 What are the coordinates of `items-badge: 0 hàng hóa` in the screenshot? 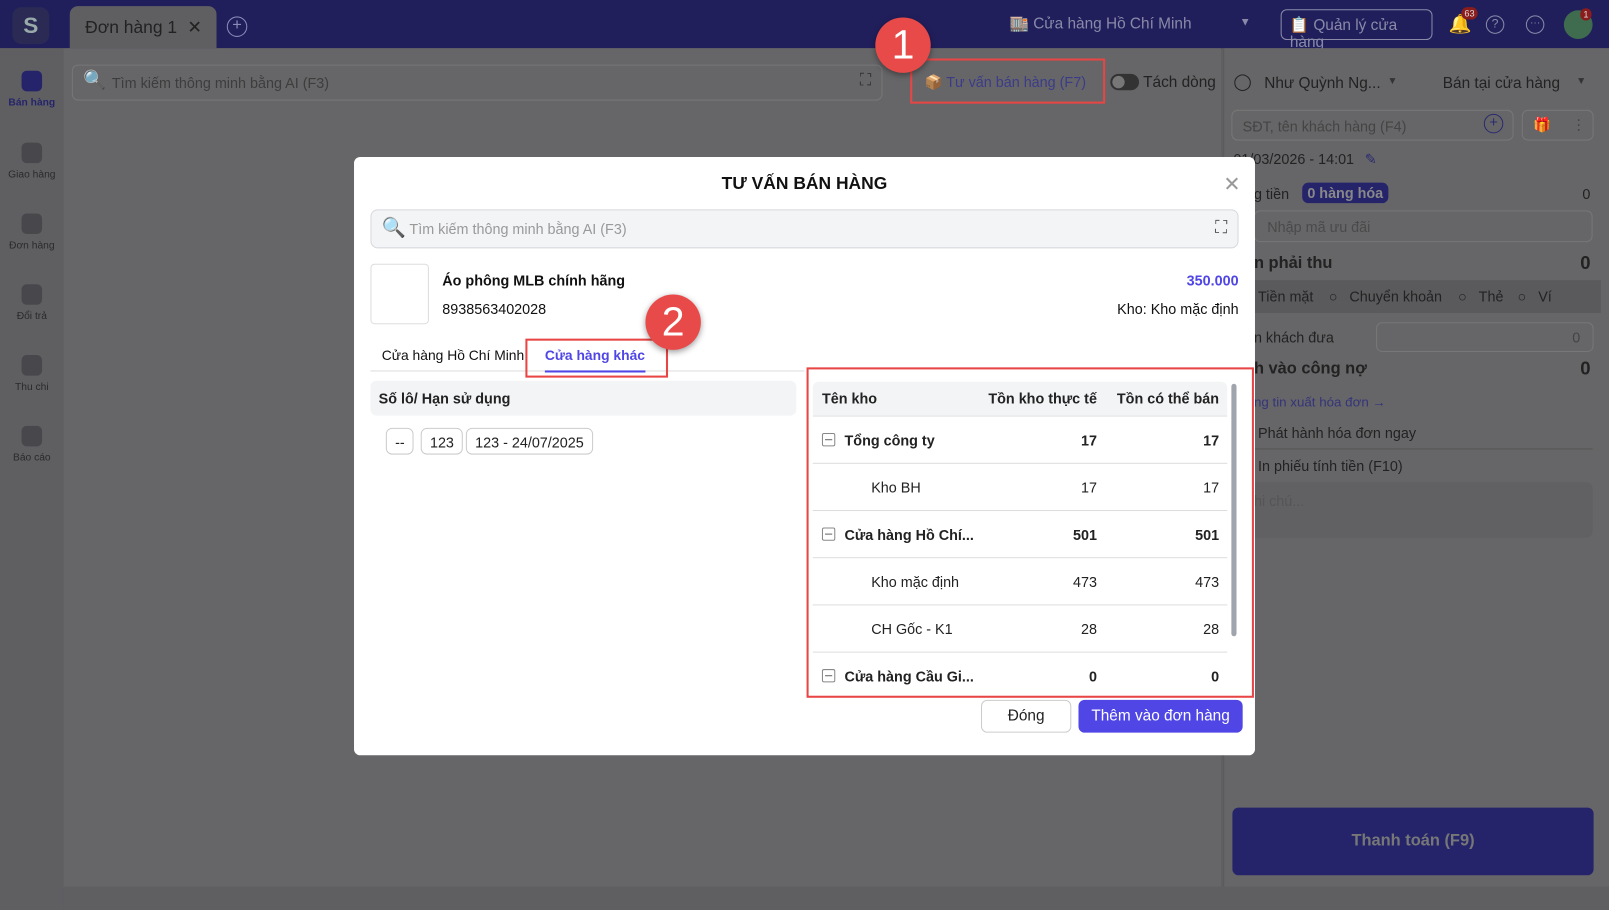 It's located at (1345, 193).